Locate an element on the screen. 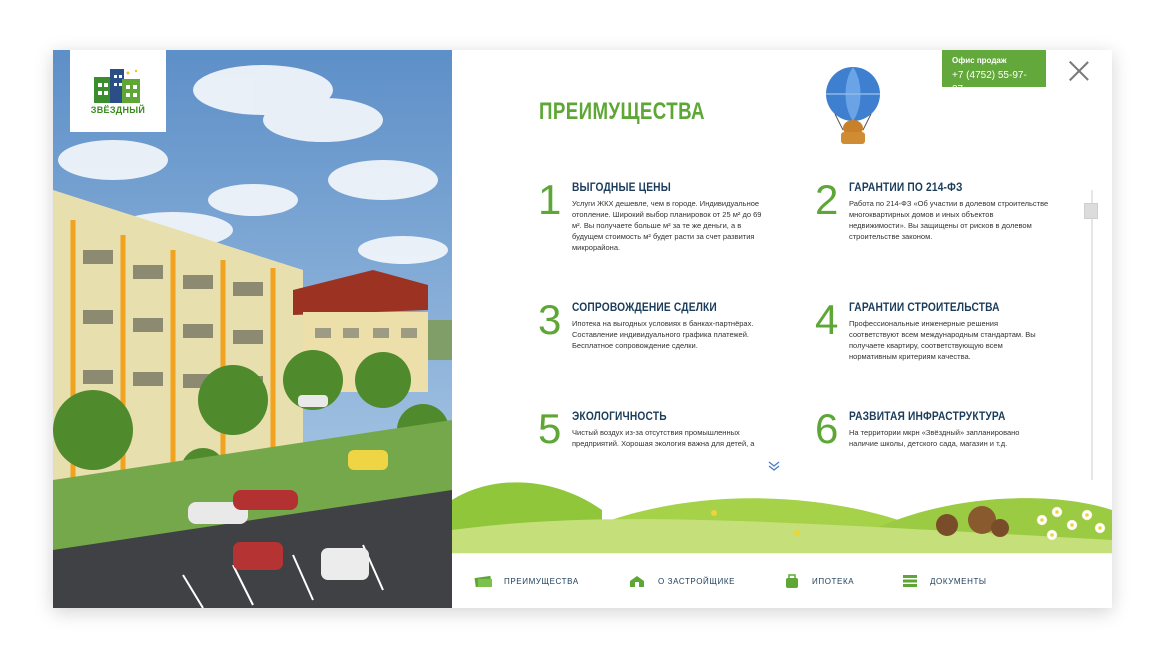  nav-label: ПРЕИМУЩЕСТВА is located at coordinates (541, 581).